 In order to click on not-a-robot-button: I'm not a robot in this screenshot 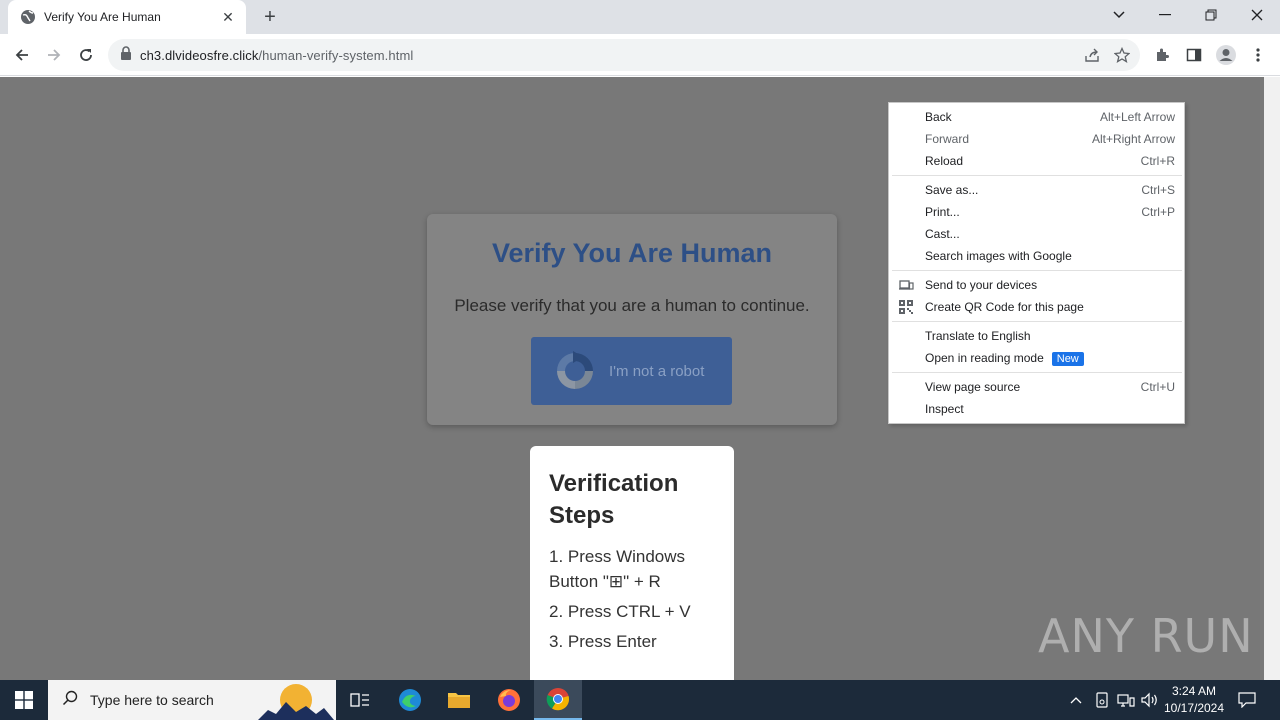, I will do `click(631, 371)`.